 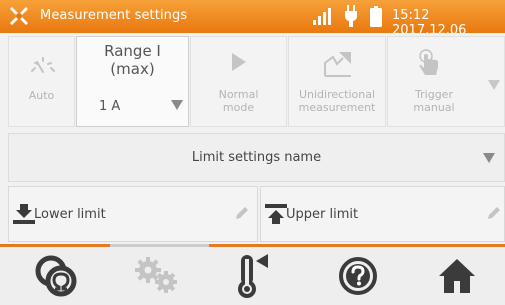 I want to click on direction-tile: Unidirectional measurement, so click(x=337, y=81).